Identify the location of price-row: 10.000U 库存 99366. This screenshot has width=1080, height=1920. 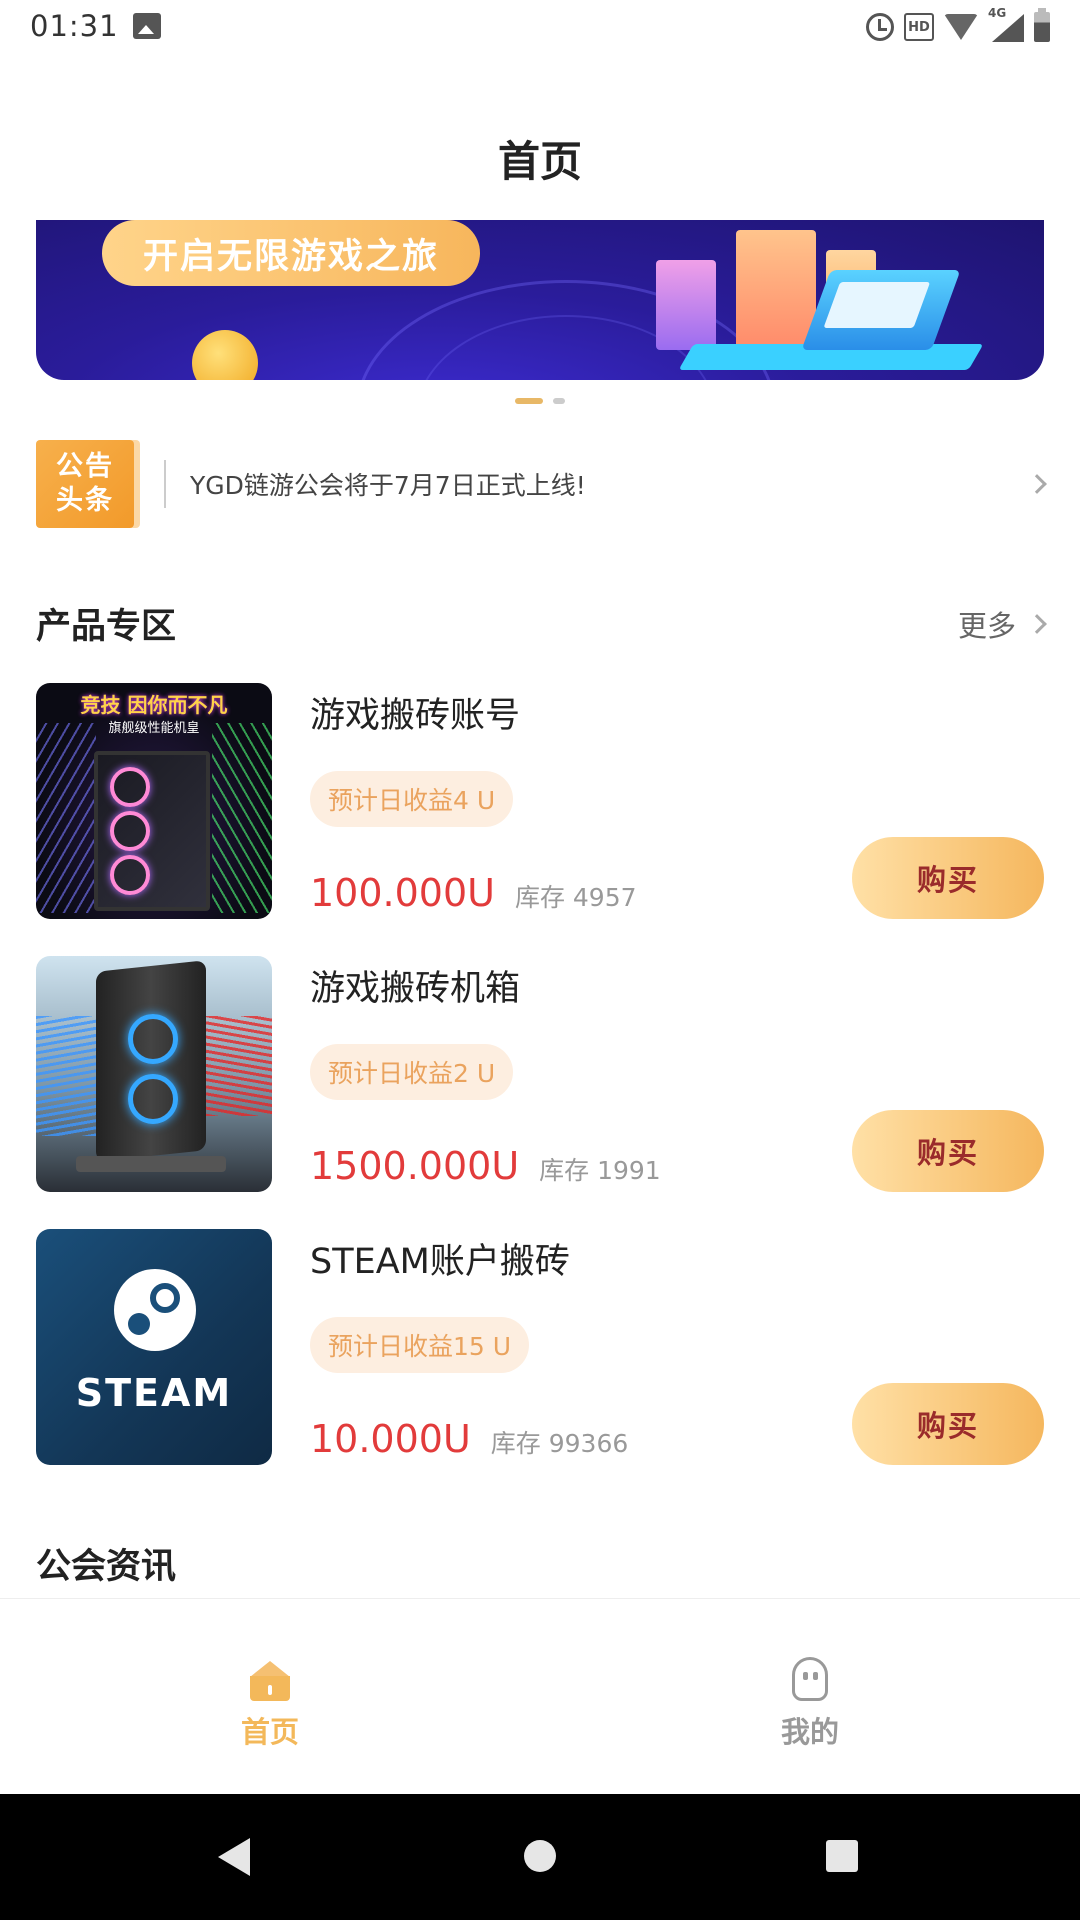
(469, 1439).